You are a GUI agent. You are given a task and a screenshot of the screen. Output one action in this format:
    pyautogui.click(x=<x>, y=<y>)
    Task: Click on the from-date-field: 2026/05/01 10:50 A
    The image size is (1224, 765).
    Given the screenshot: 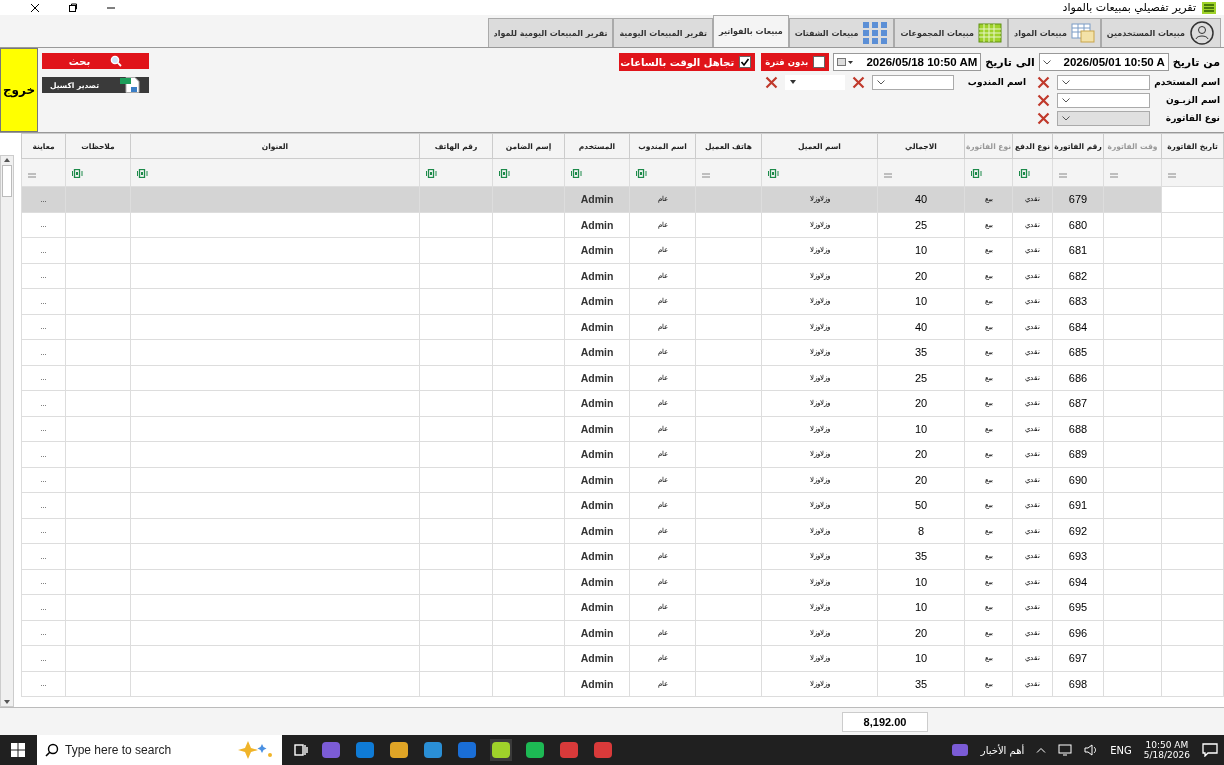 What is the action you would take?
    pyautogui.click(x=1103, y=62)
    